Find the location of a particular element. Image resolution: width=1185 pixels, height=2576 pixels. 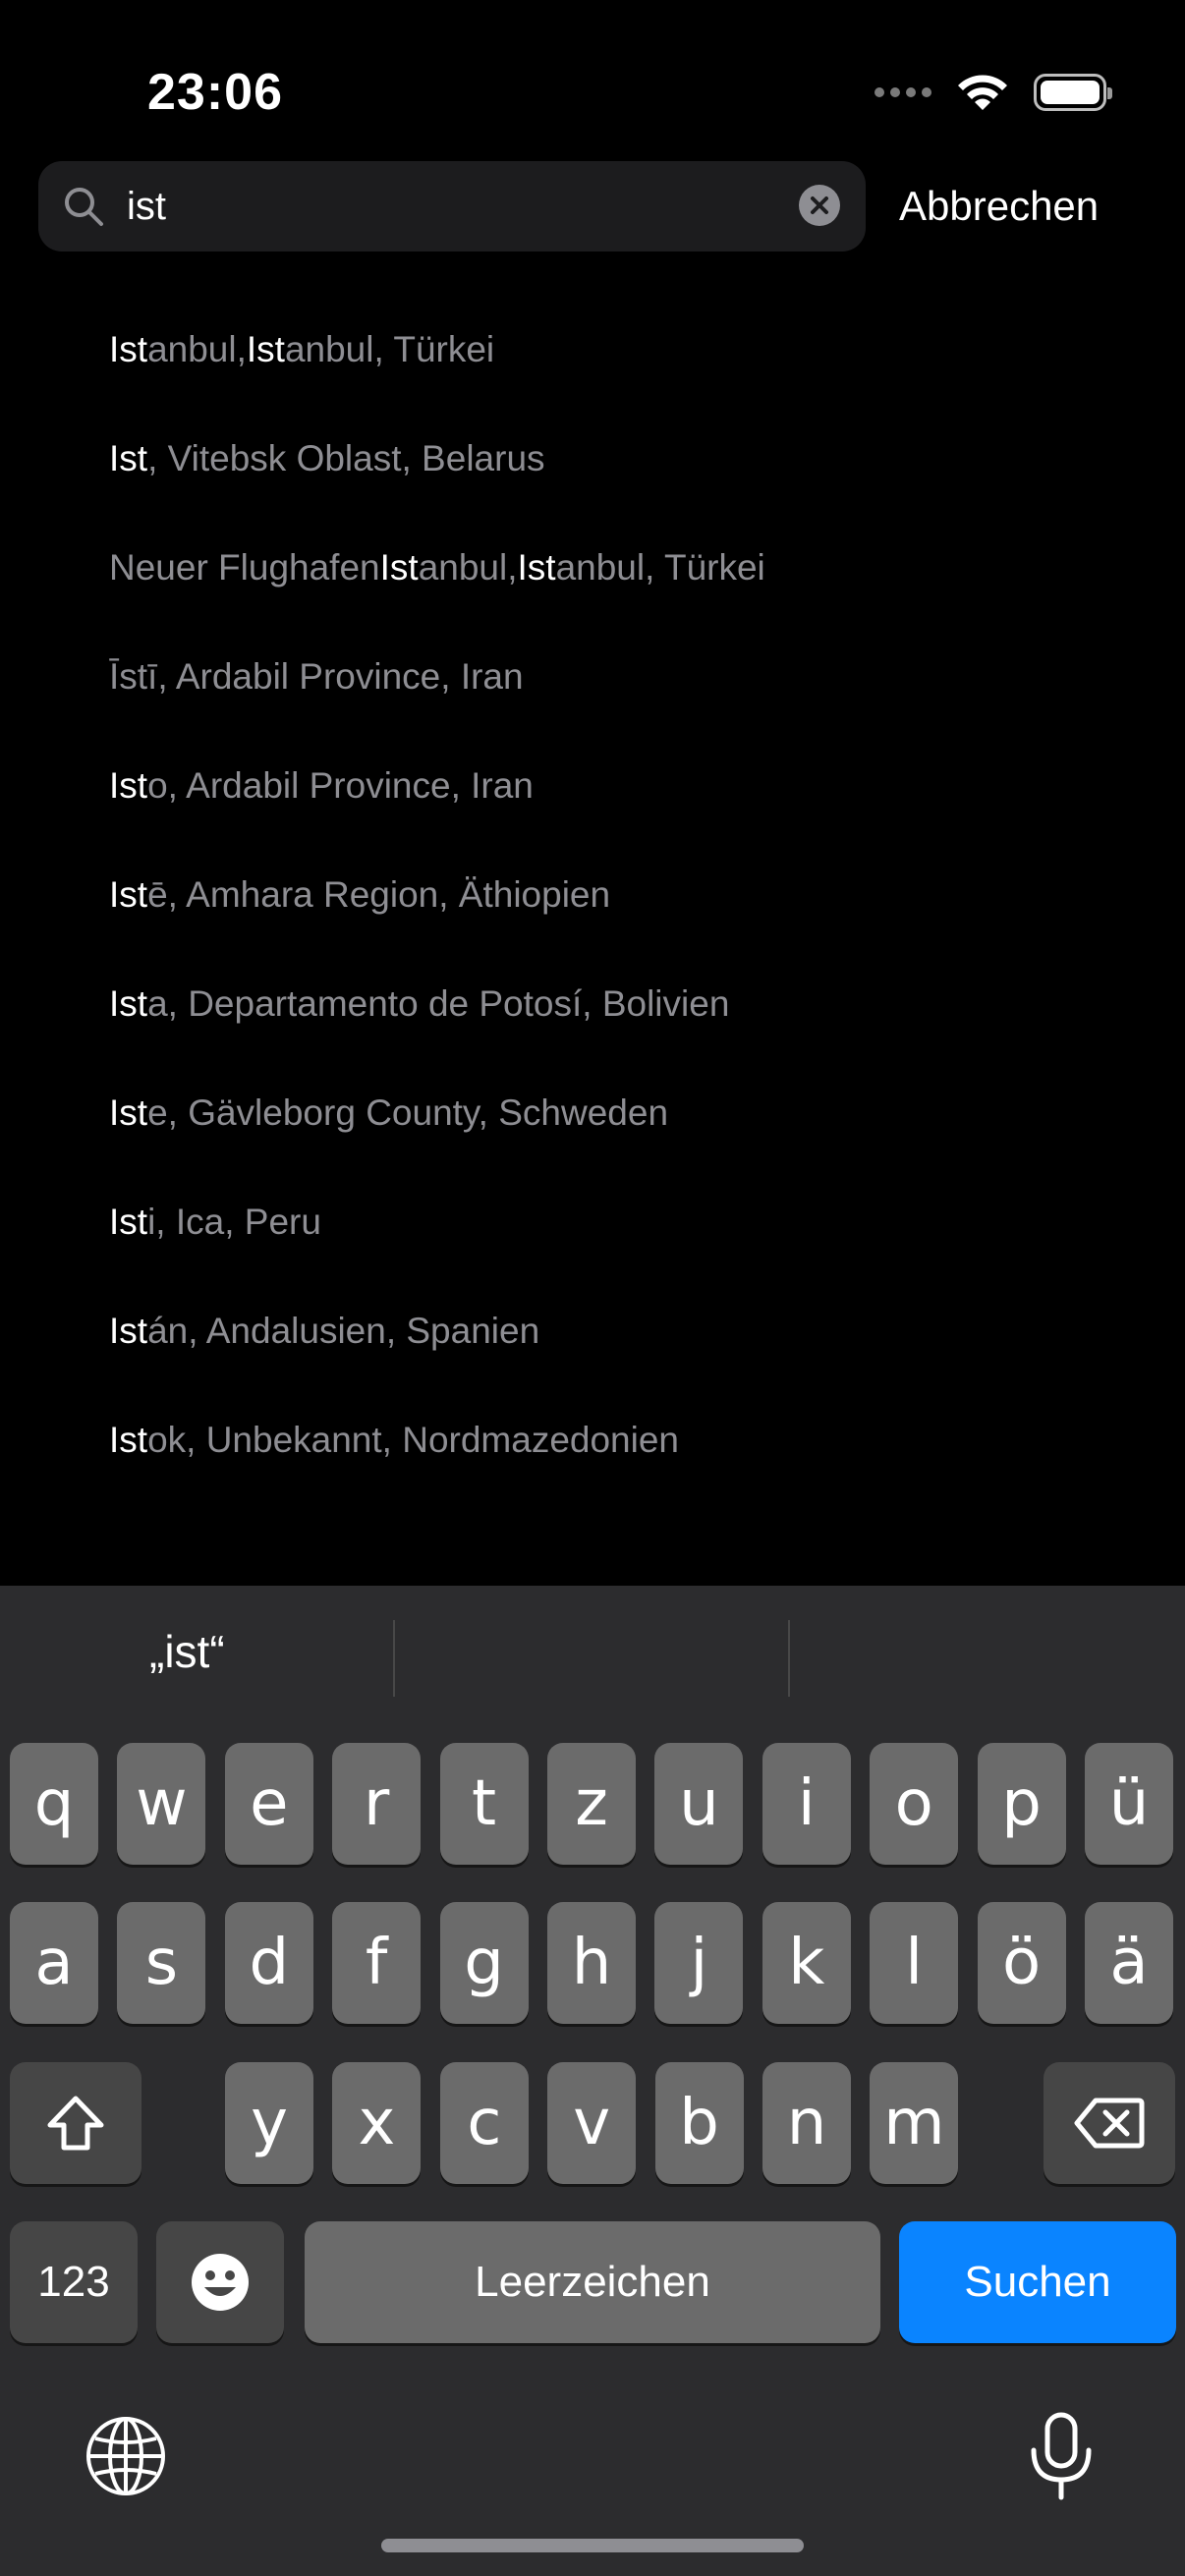

search-result-item: Ist i, Ica, Peru is located at coordinates (592, 1221).